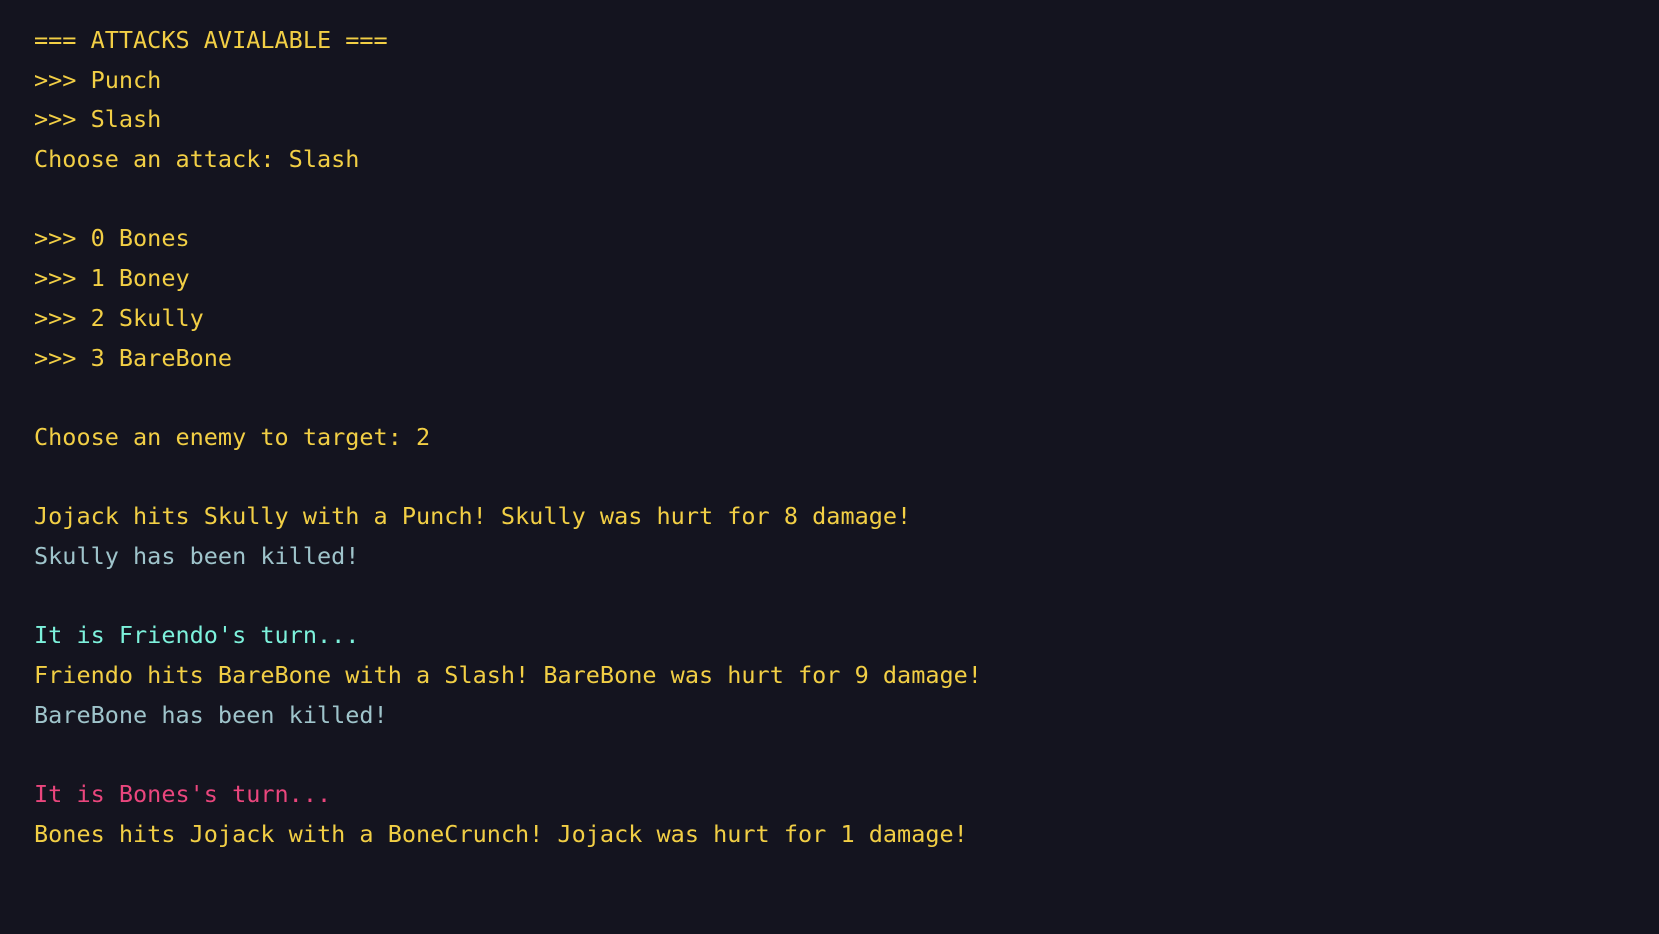 This screenshot has height=934, width=1659. What do you see at coordinates (211, 714) in the screenshot?
I see `terminal-line: BareBone has been killed!` at bounding box center [211, 714].